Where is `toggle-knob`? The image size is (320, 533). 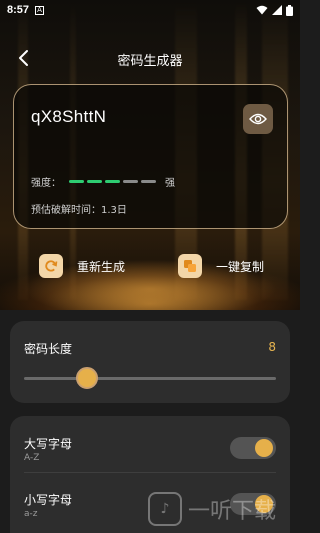
toggle-knob is located at coordinates (264, 448).